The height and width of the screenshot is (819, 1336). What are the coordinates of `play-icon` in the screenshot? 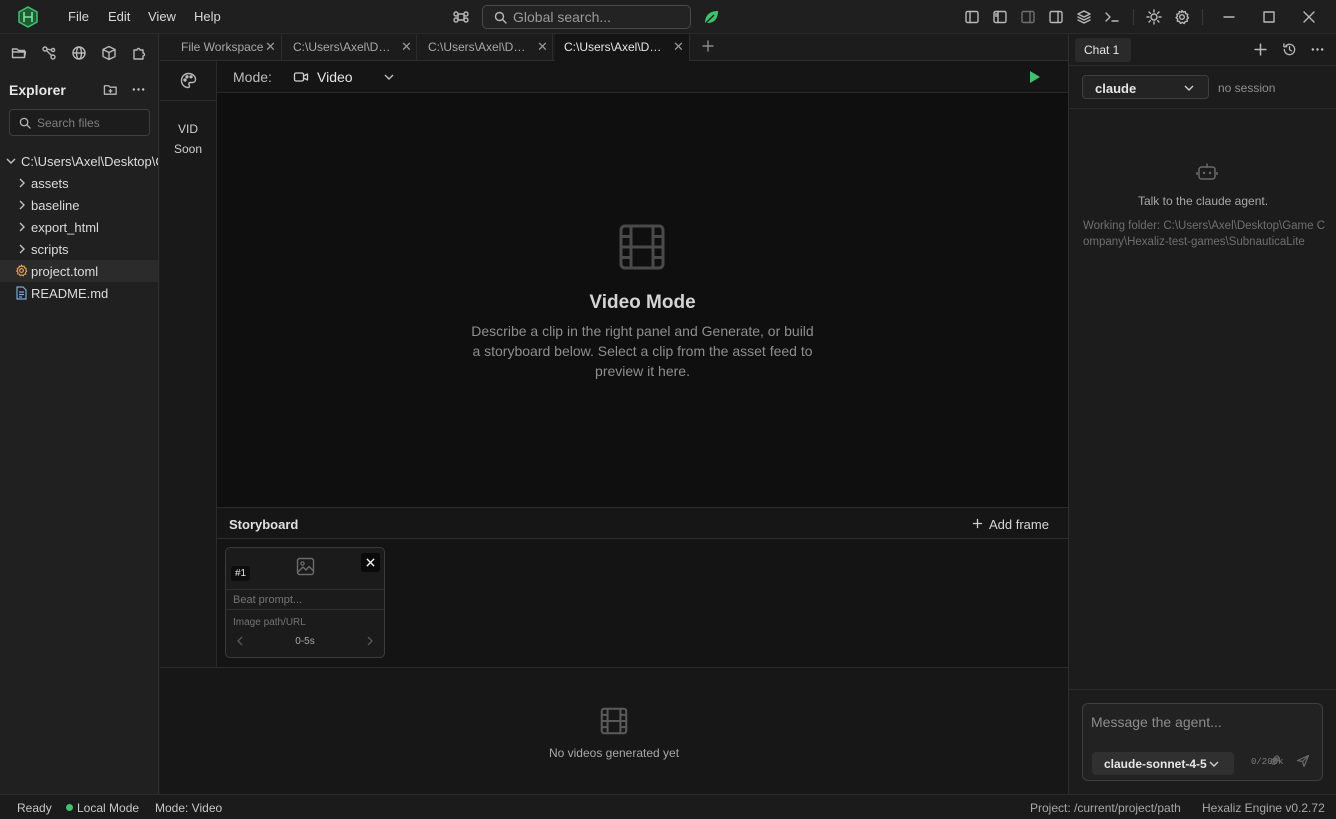 It's located at (1035, 77).